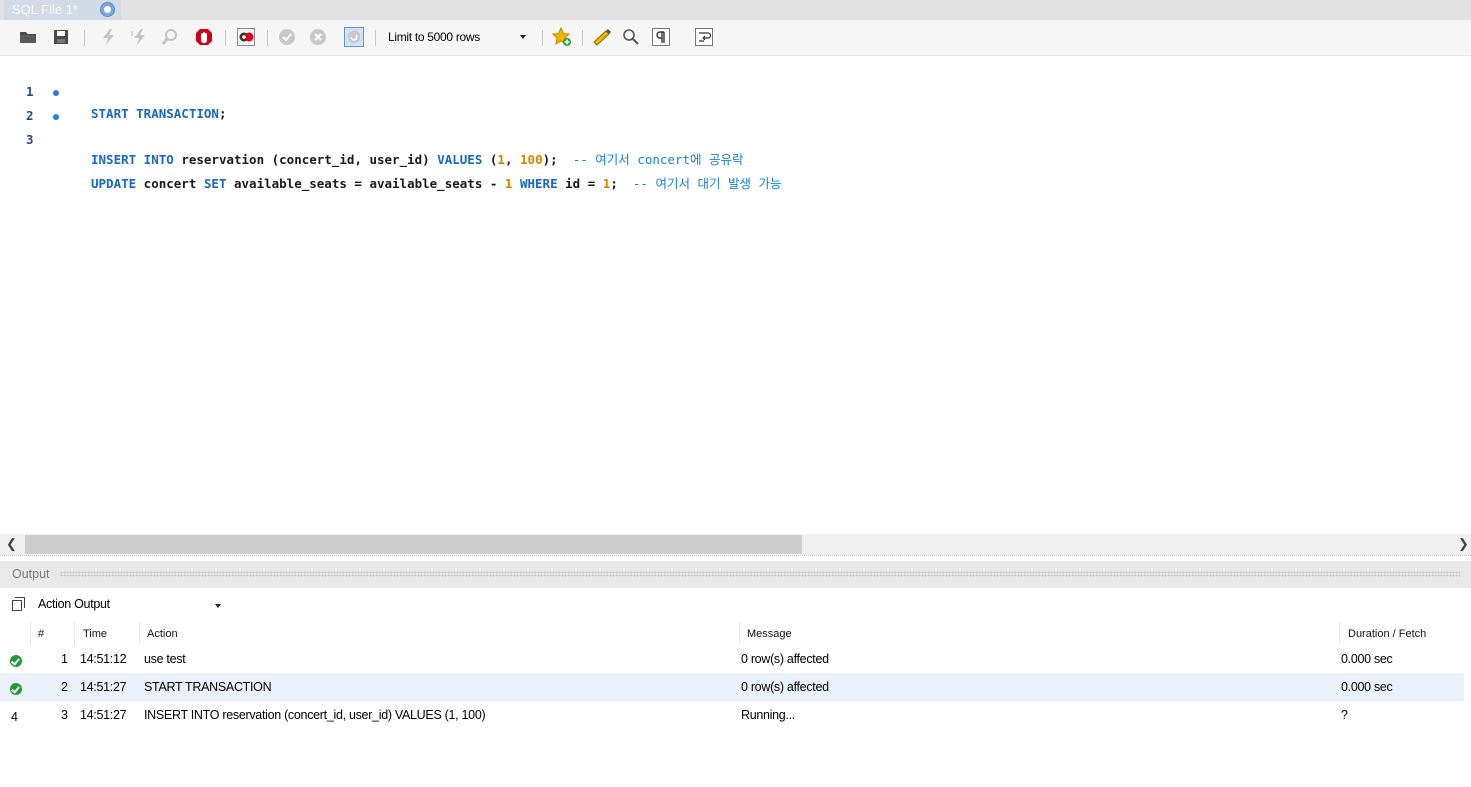 Image resolution: width=1471 pixels, height=787 pixels. I want to click on tab-sql-file: SQL File 1*, so click(62, 10).